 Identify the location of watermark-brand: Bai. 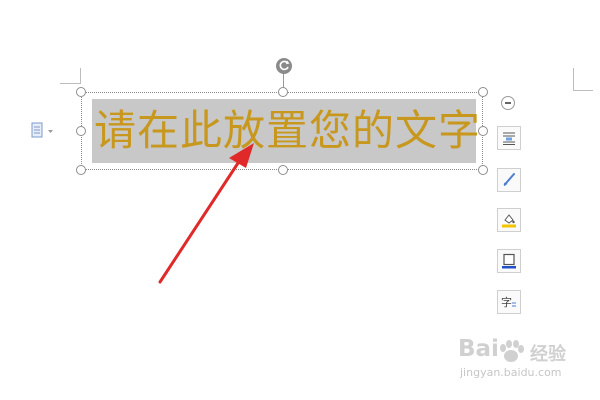
(478, 349).